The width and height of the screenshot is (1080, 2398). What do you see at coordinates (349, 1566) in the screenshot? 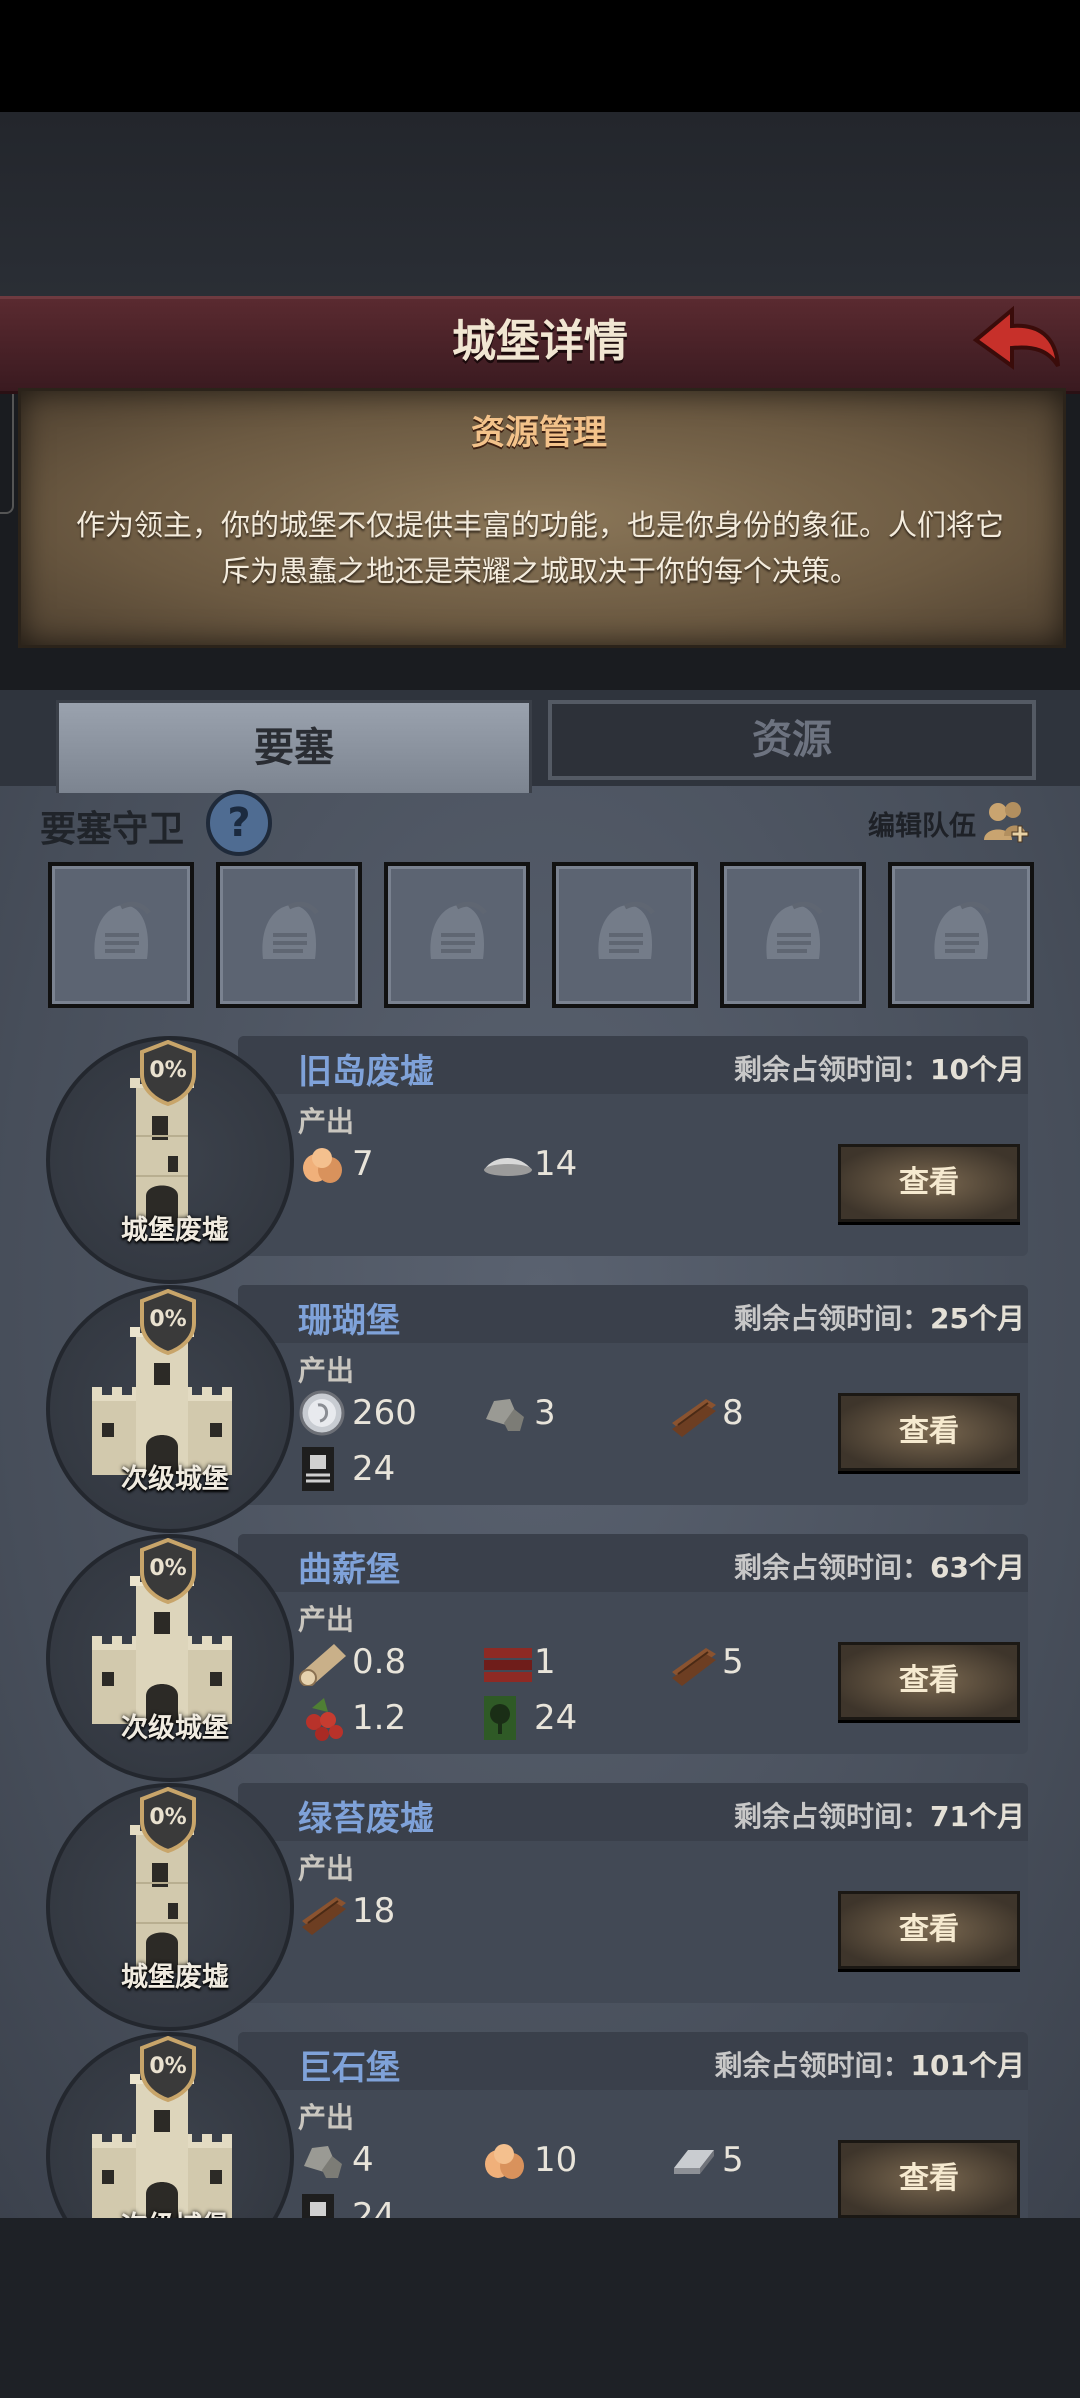
I see `castle-name: 曲薪堡` at bounding box center [349, 1566].